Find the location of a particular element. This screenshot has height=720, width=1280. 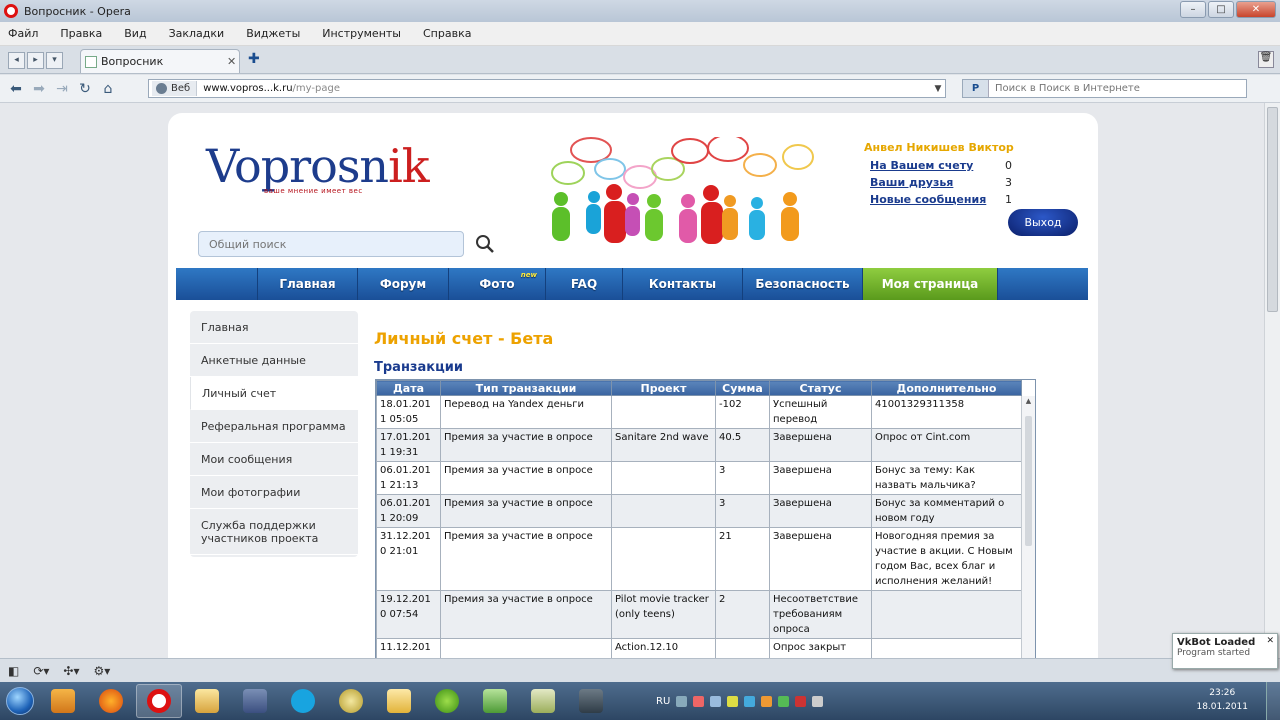

tab-voprosnik: Вопросник ✕ is located at coordinates (160, 61).